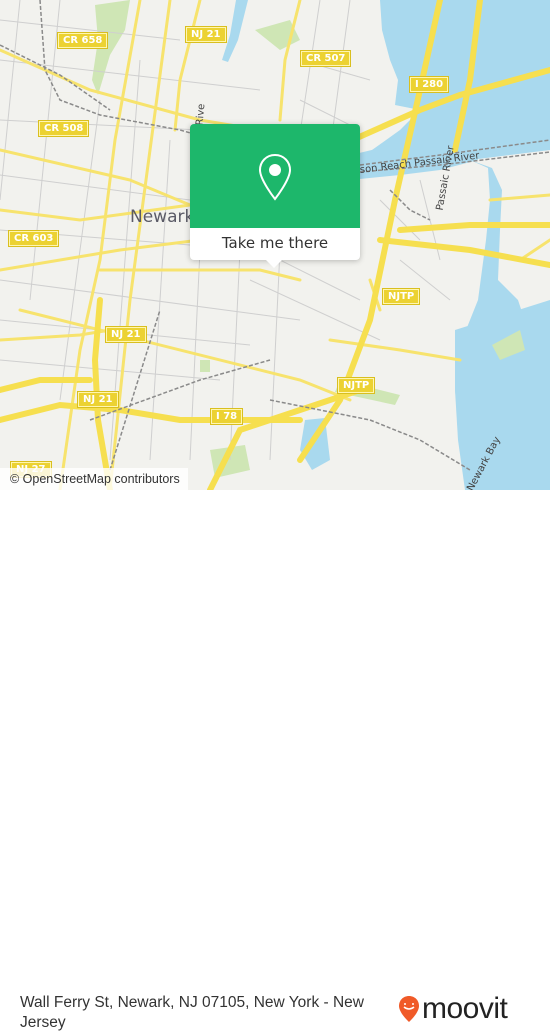 The image size is (550, 1033). I want to click on map-pin-icon, so click(275, 177).